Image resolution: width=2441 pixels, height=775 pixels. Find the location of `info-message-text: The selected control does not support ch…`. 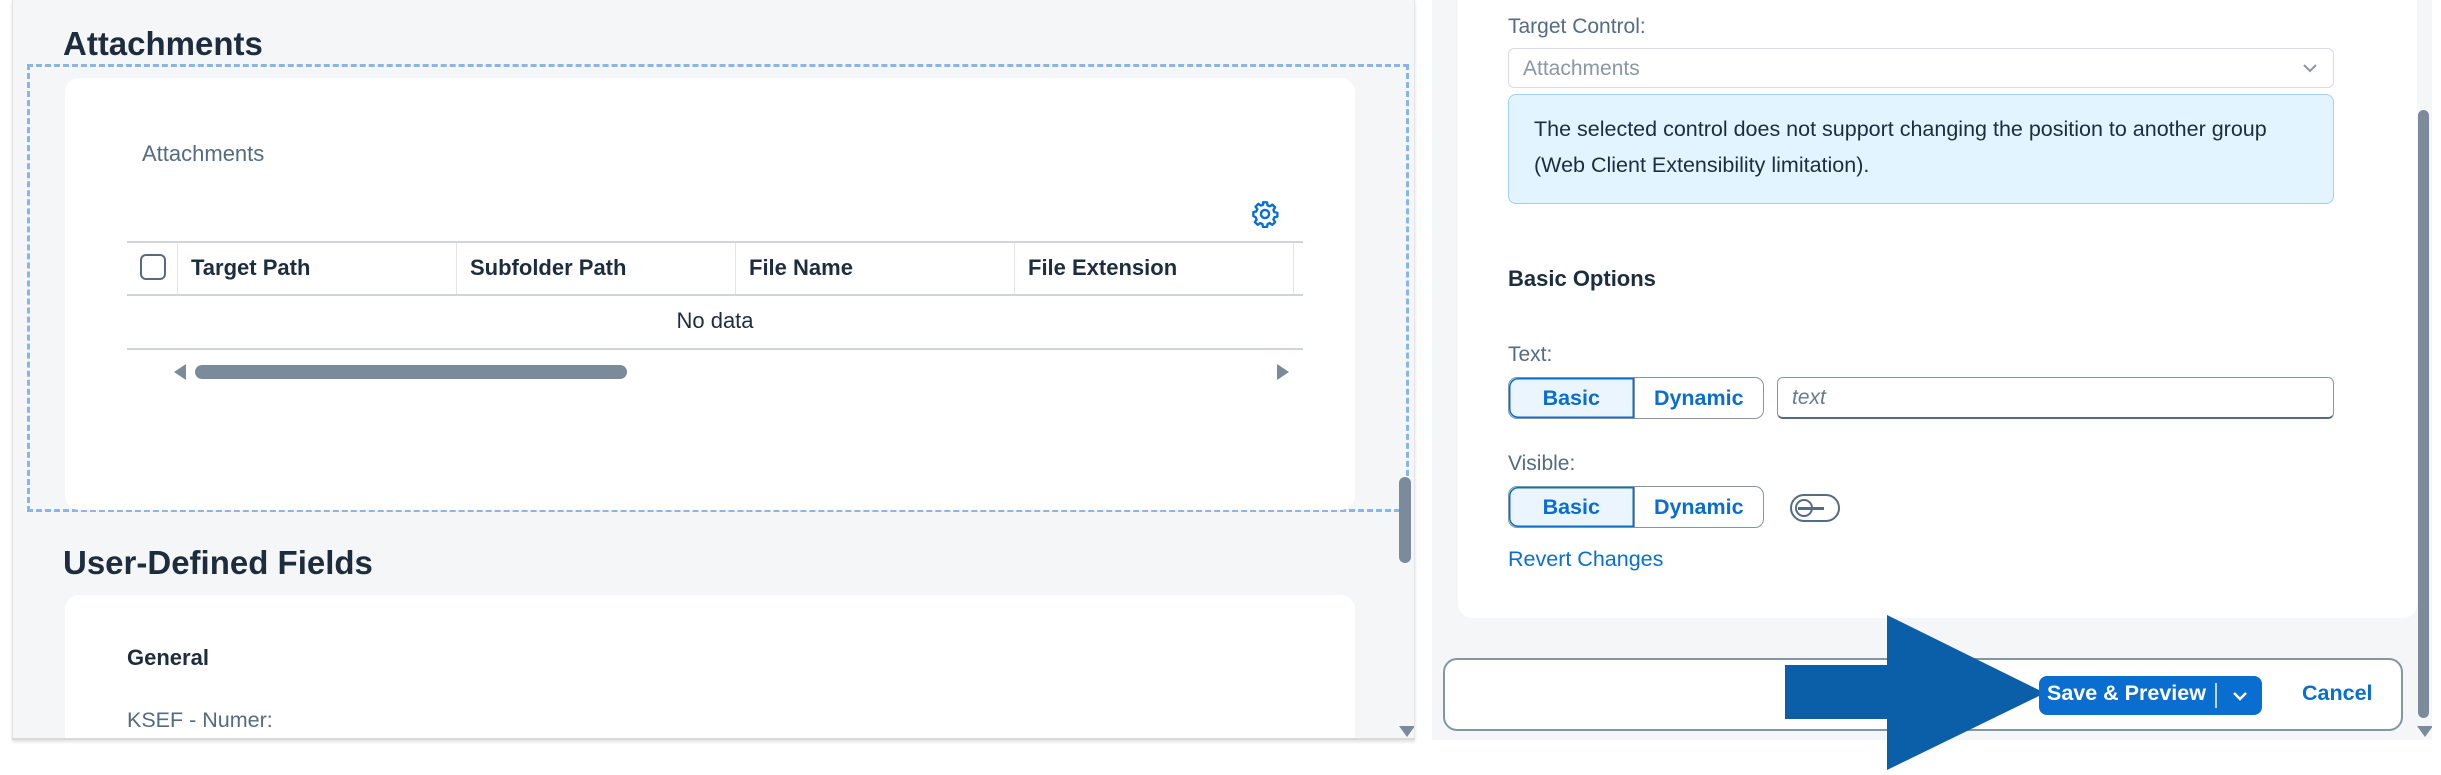

info-message-text: The selected control does not support ch… is located at coordinates (1900, 147).